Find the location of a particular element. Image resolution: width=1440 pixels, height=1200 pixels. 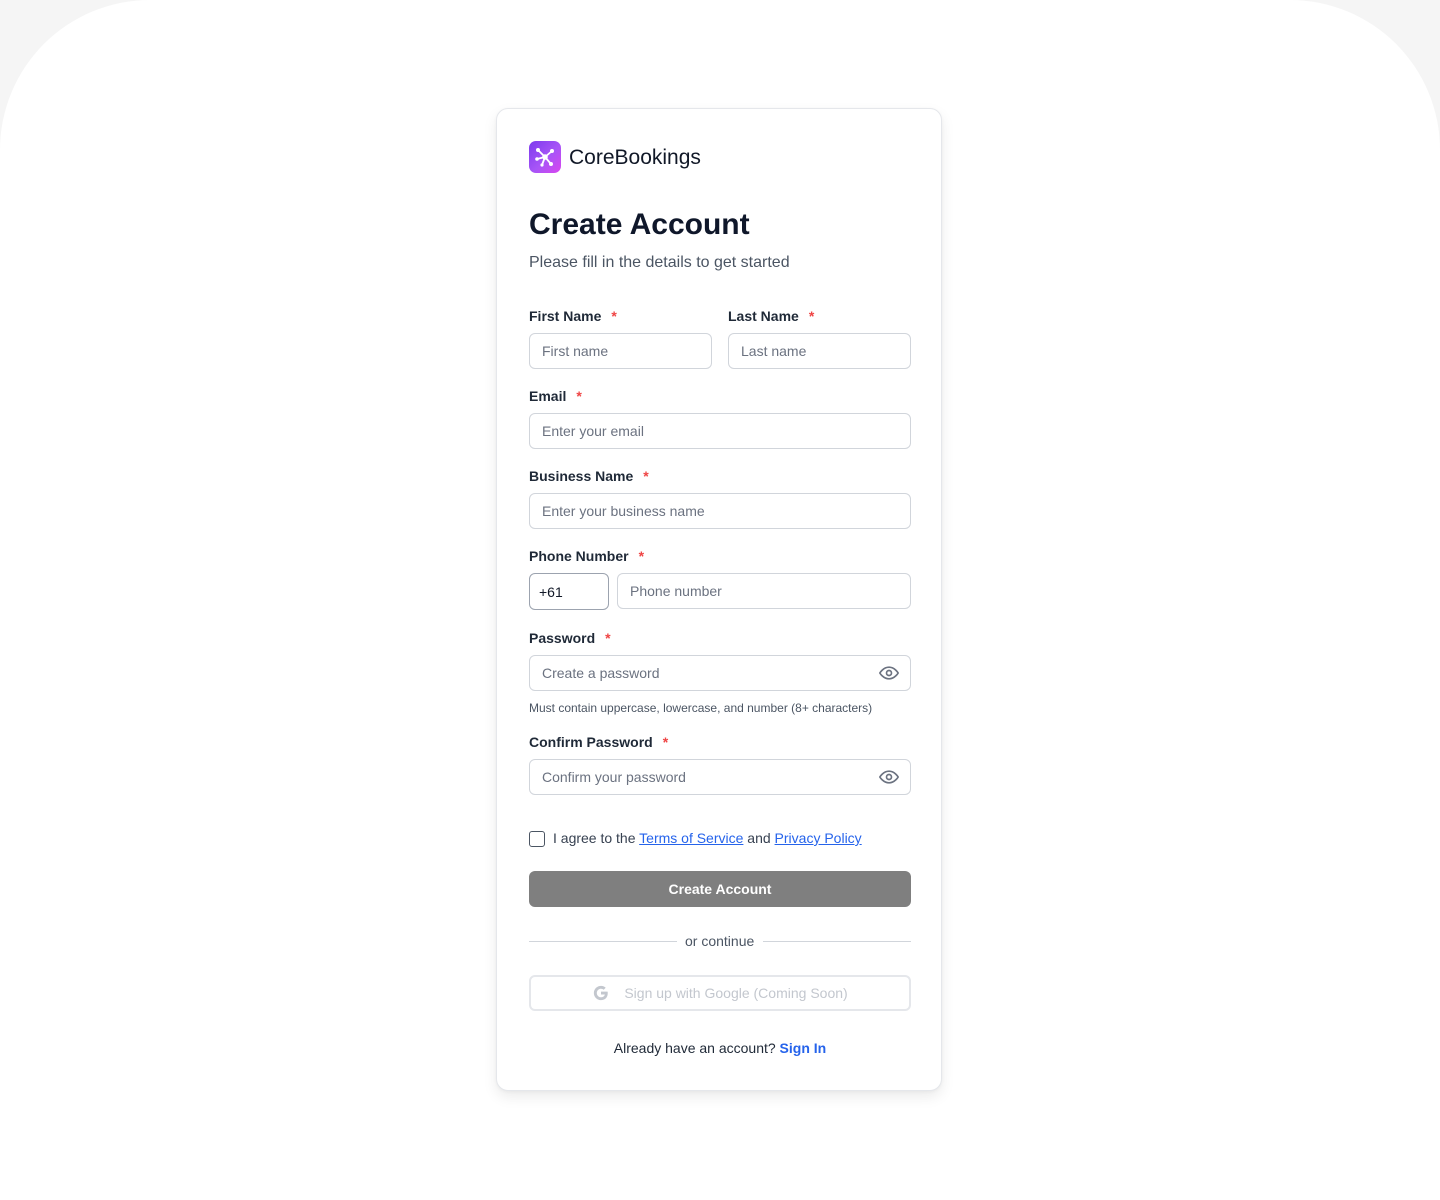

email-label: Email * is located at coordinates (555, 396).